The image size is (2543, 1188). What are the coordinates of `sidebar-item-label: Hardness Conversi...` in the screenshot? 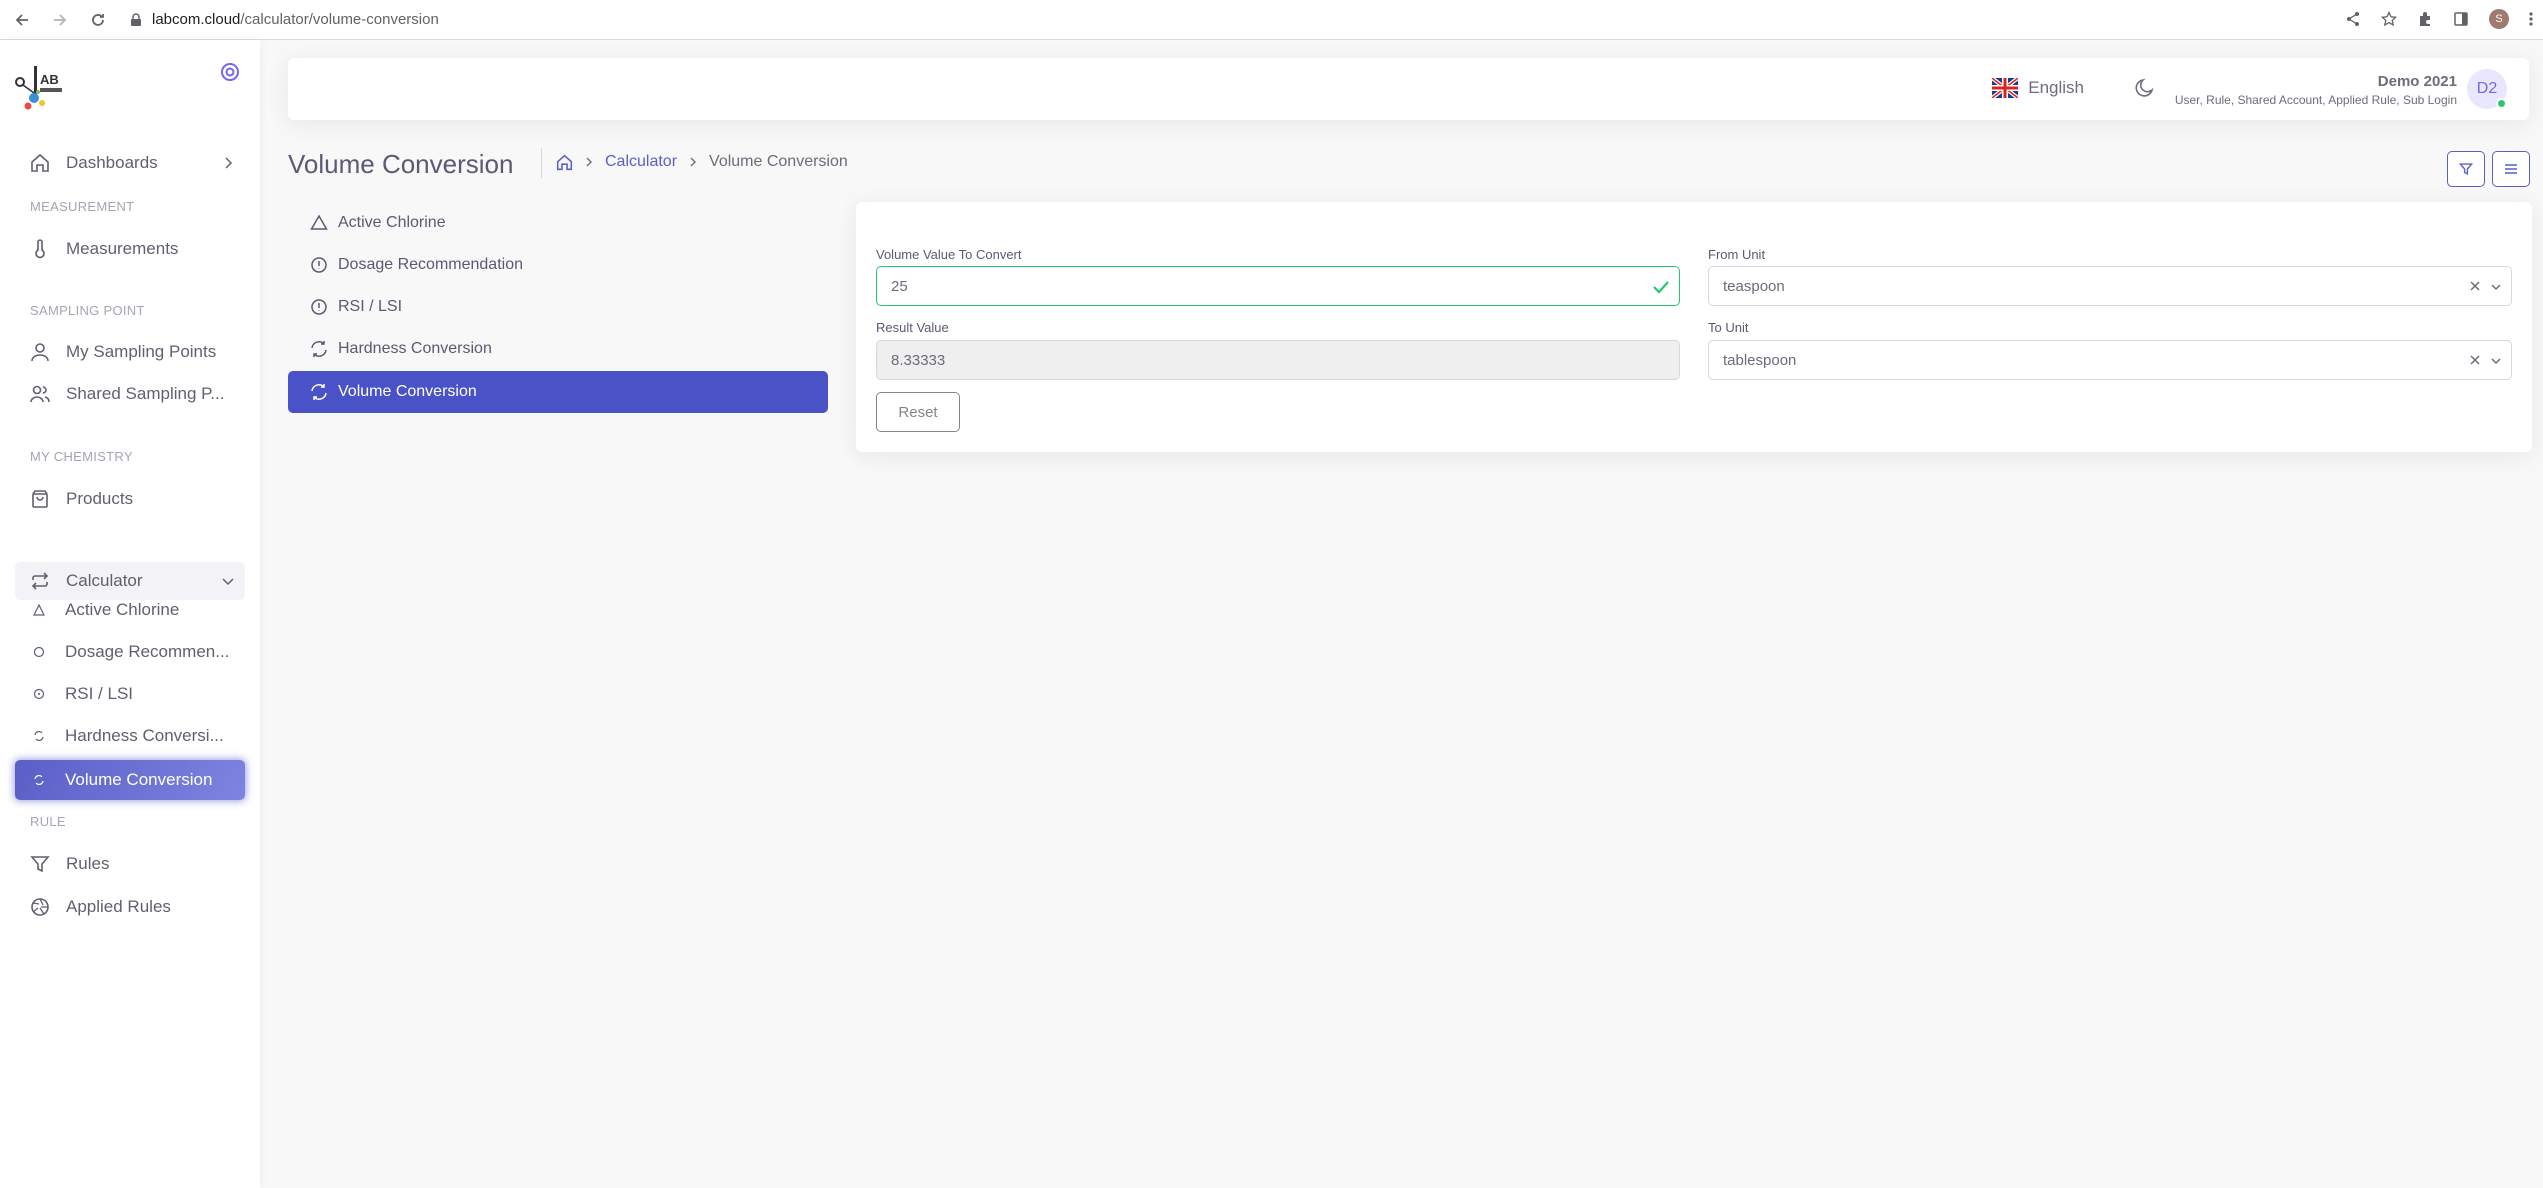 It's located at (144, 735).